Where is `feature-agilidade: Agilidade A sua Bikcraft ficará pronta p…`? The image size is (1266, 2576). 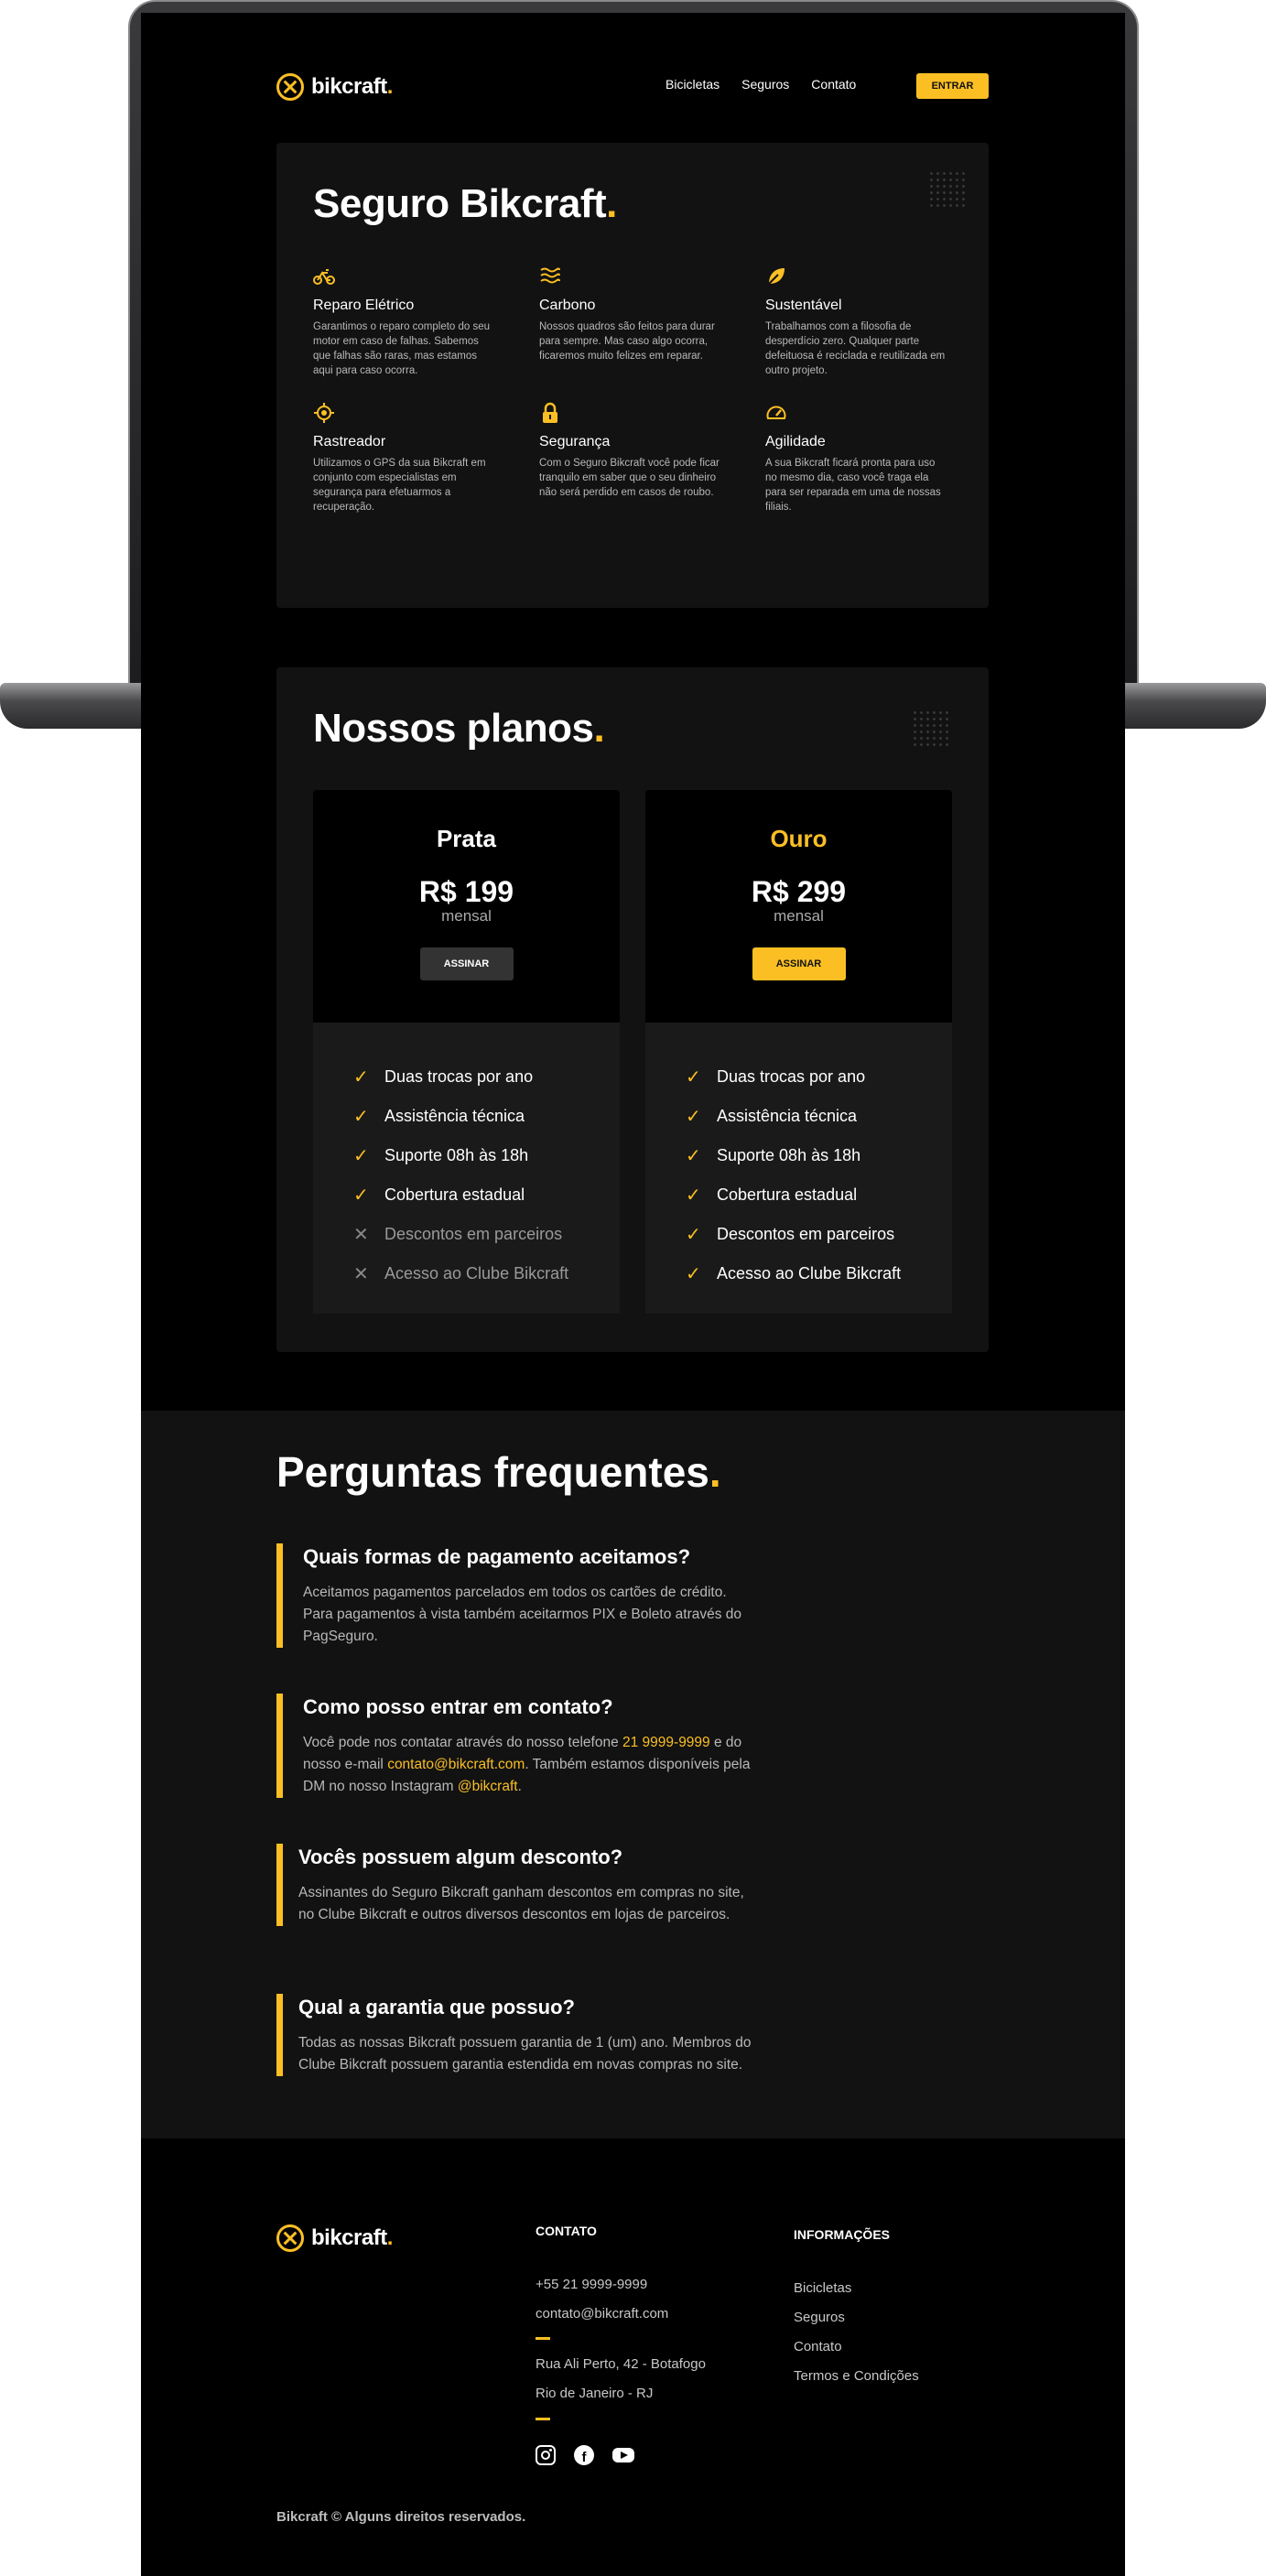
feature-agilidade: Agilidade A sua Bikcraft ficará pronta p… is located at coordinates (859, 458).